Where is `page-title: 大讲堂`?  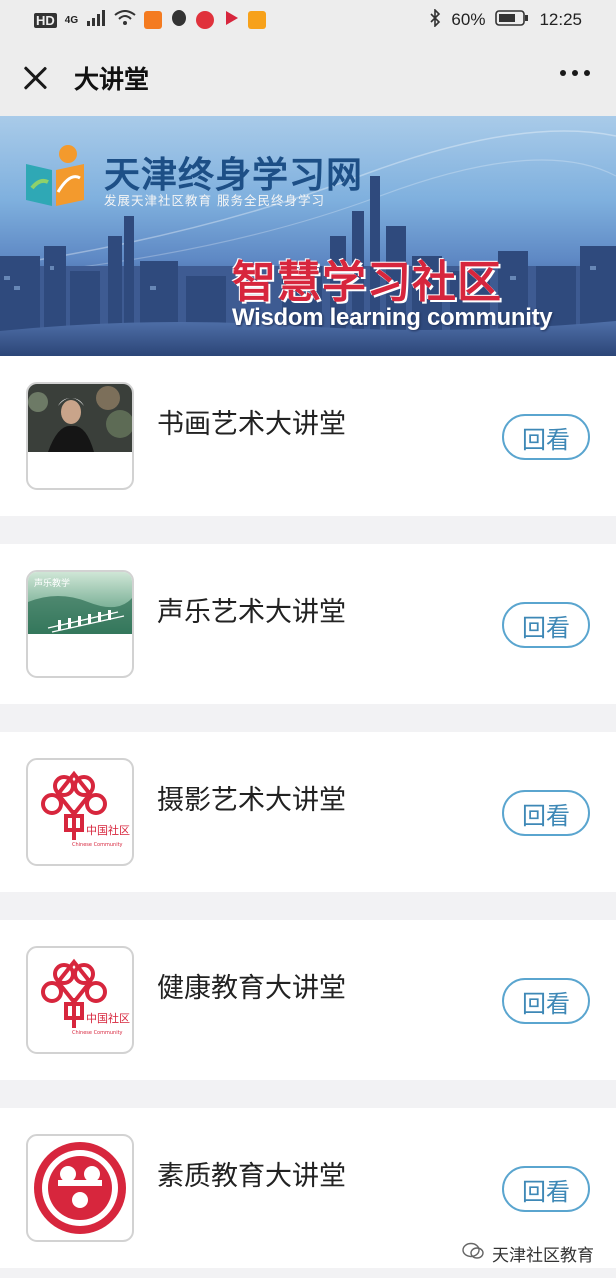
page-title: 大讲堂 is located at coordinates (112, 79).